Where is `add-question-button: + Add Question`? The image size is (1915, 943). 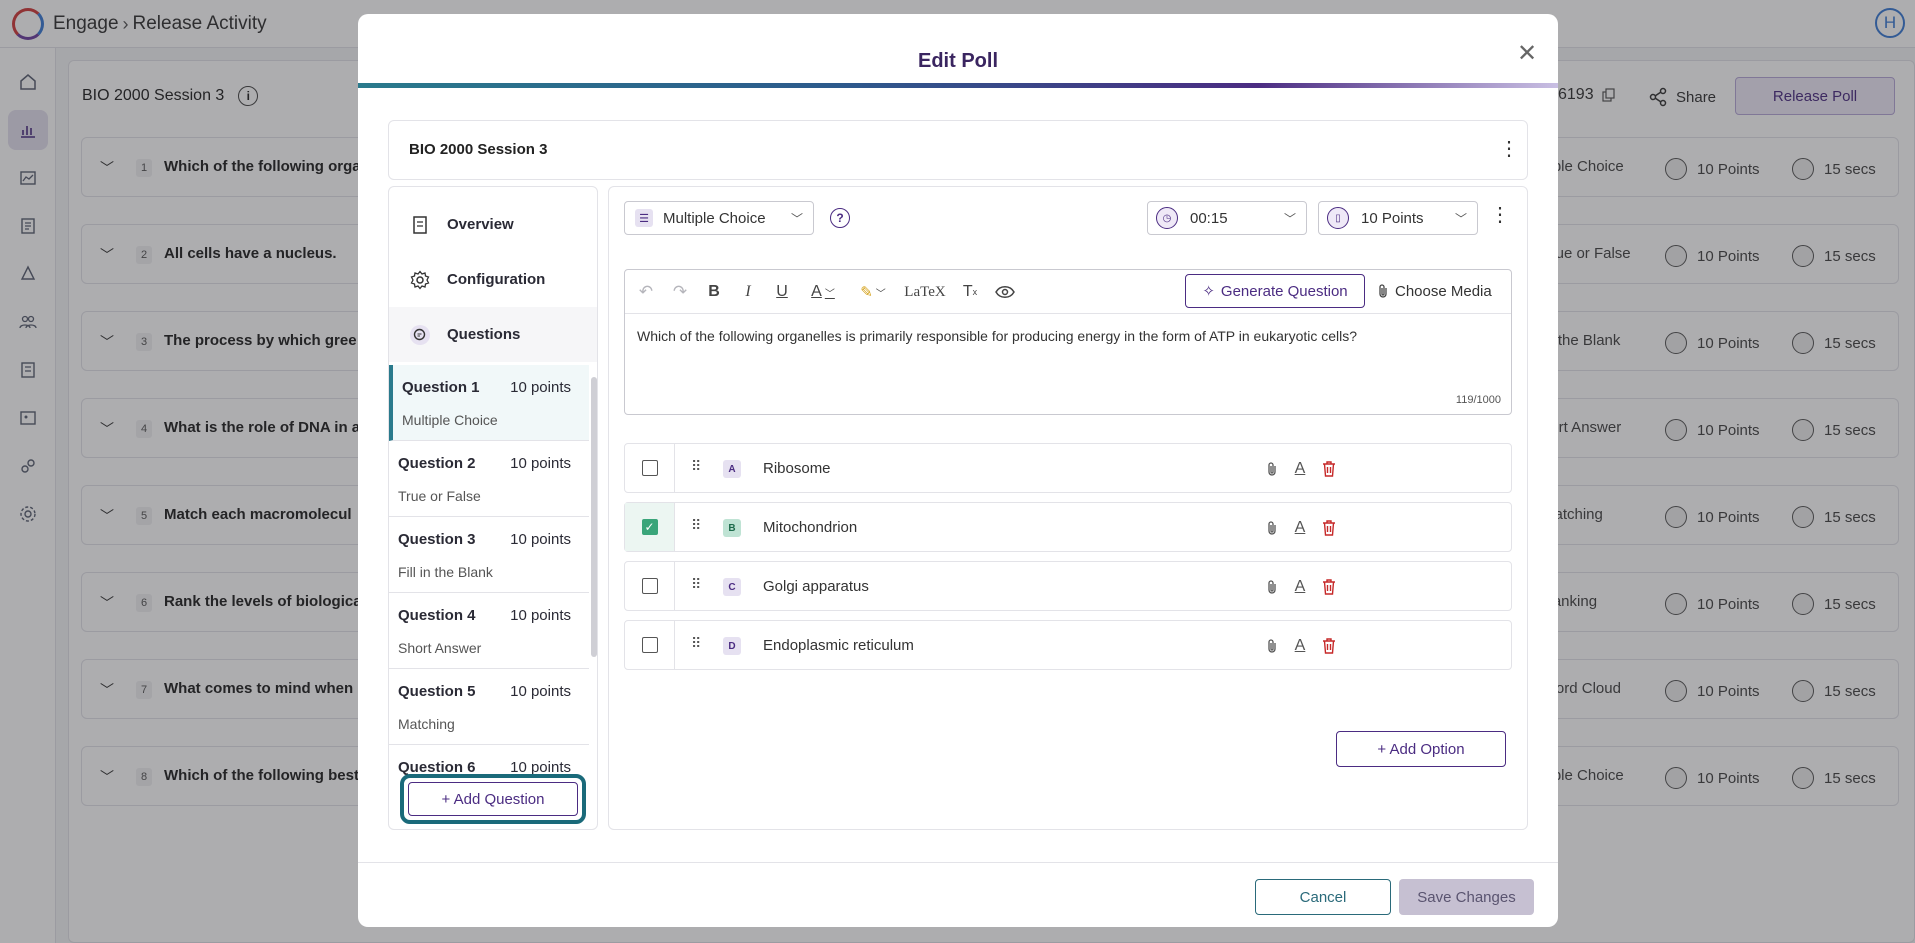 add-question-button: + Add Question is located at coordinates (493, 799).